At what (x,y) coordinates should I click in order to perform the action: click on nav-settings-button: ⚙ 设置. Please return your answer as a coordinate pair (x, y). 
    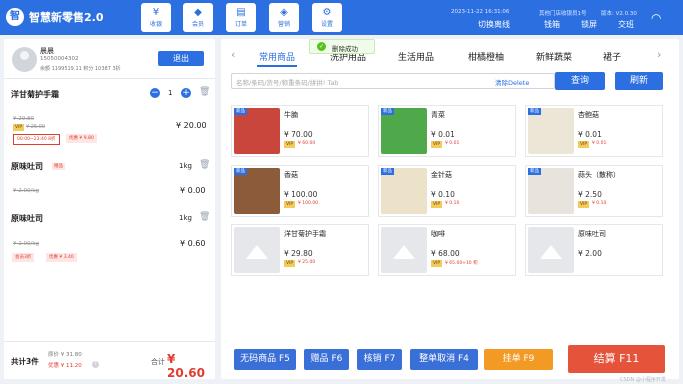
    Looking at the image, I should click on (327, 17).